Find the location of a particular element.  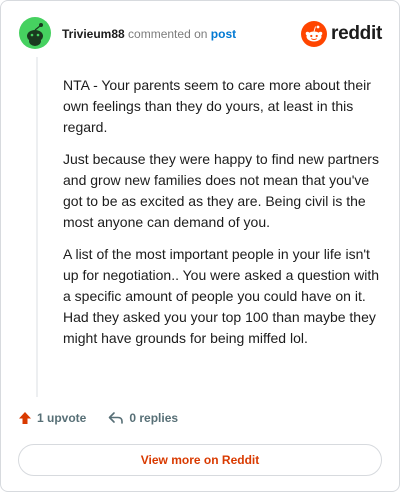

username-link: Trivieum88 is located at coordinates (93, 34).